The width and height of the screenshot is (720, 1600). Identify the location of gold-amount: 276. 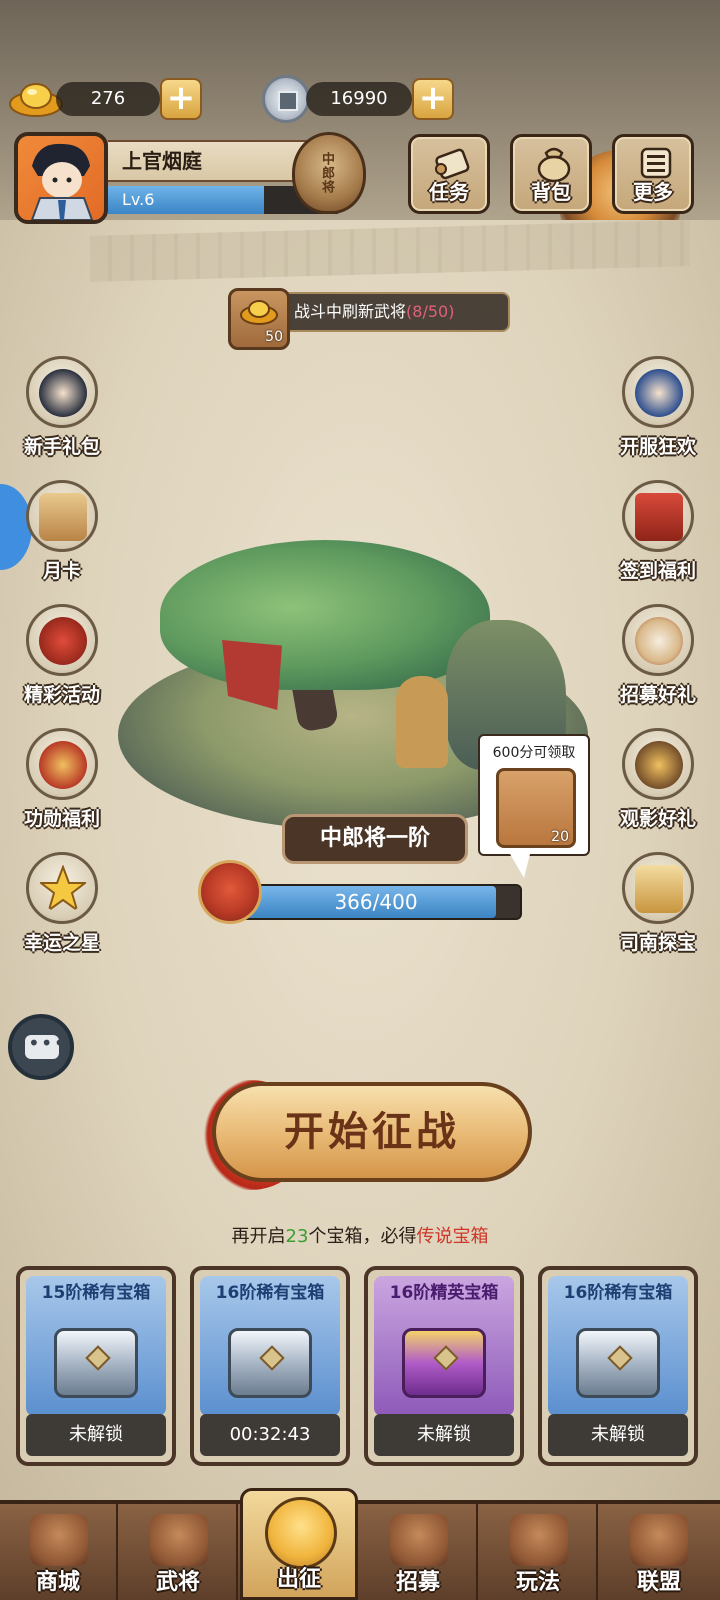
(108, 99).